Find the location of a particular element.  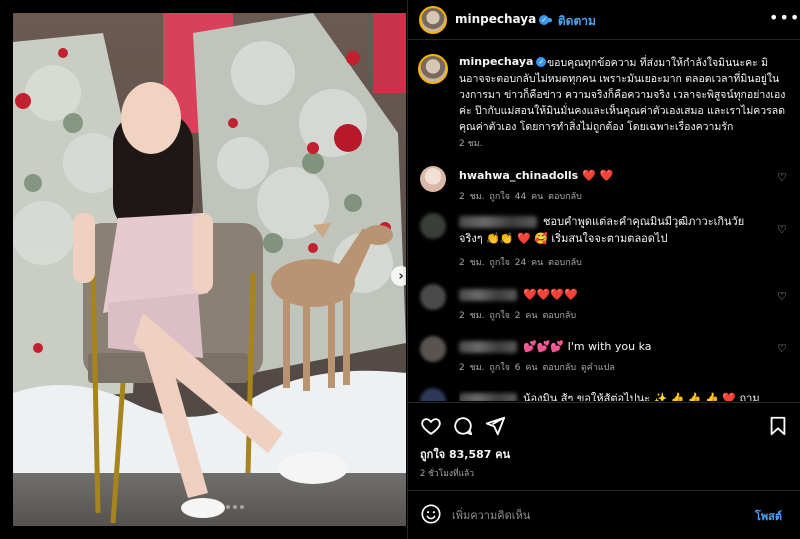

carousel-dots is located at coordinates (231, 507).